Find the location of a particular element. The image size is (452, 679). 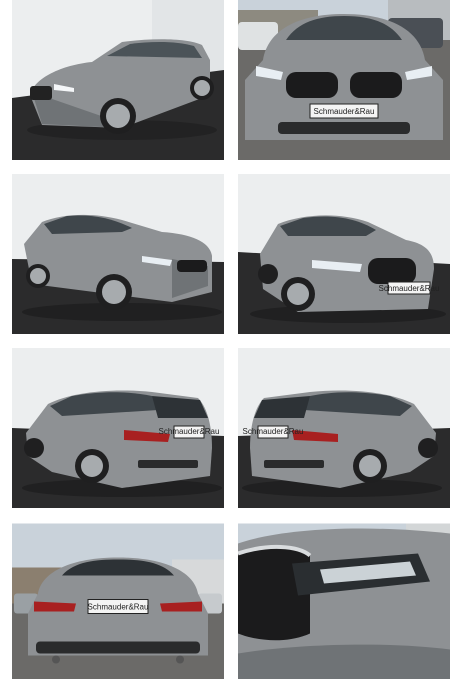

photo-5-rear-left: Schmauder&Rau is located at coordinates (118, 428).